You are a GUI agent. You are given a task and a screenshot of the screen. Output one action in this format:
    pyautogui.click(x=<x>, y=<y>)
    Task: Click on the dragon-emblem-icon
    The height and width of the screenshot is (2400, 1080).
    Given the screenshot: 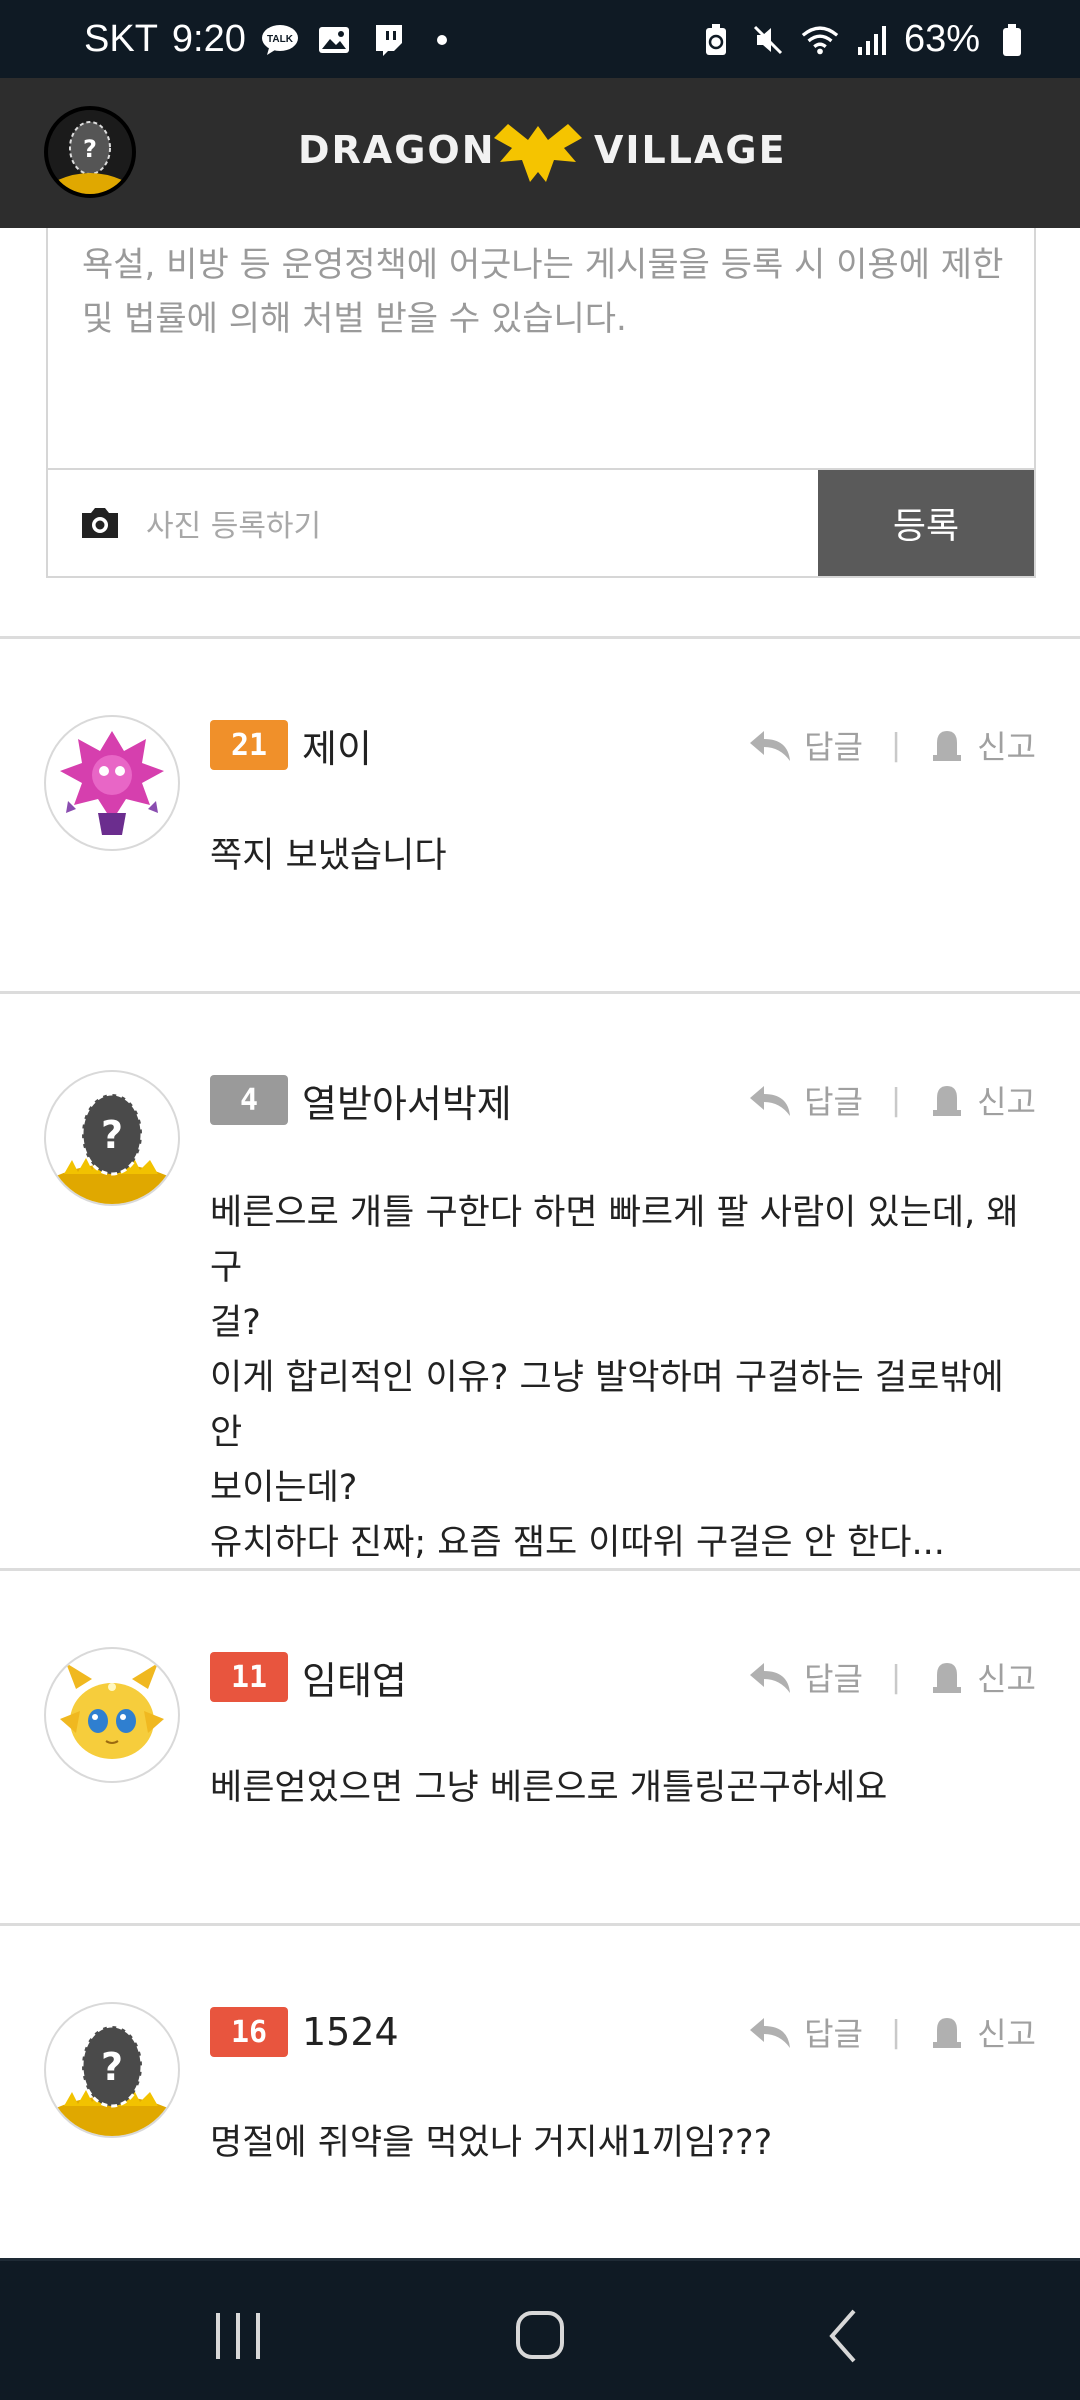 What is the action you would take?
    pyautogui.click(x=538, y=153)
    